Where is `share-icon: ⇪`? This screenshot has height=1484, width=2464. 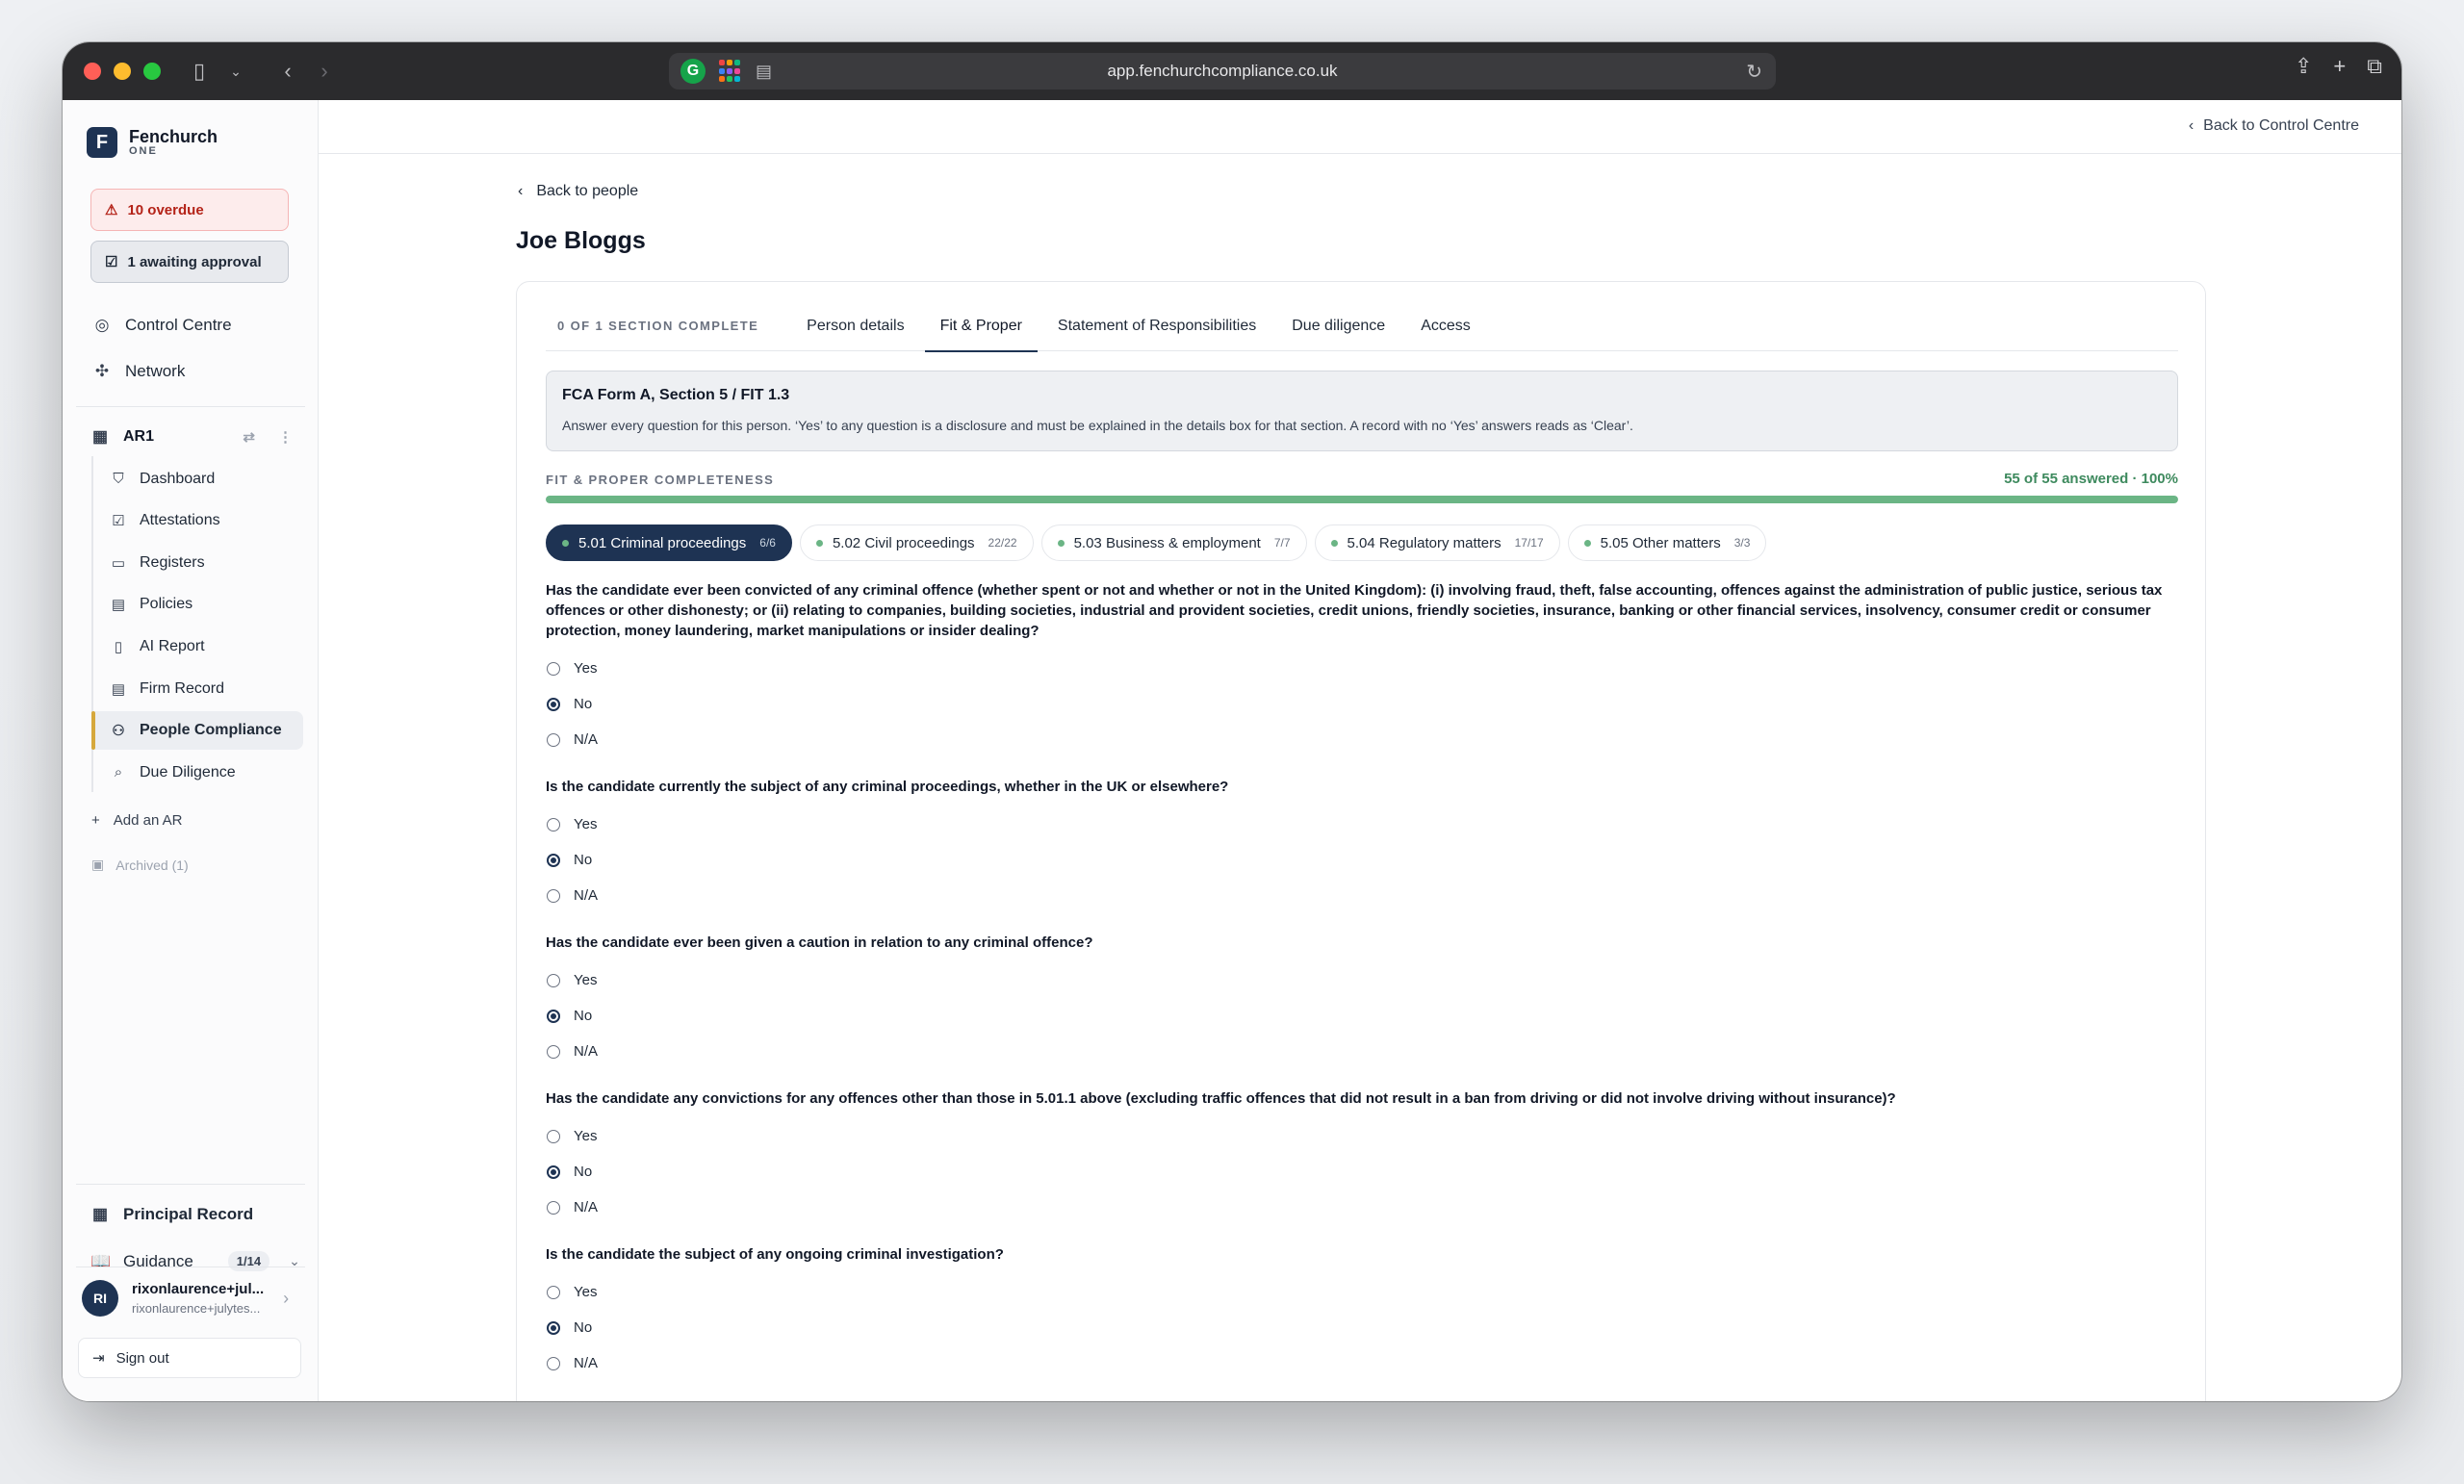 share-icon: ⇪ is located at coordinates (2303, 66).